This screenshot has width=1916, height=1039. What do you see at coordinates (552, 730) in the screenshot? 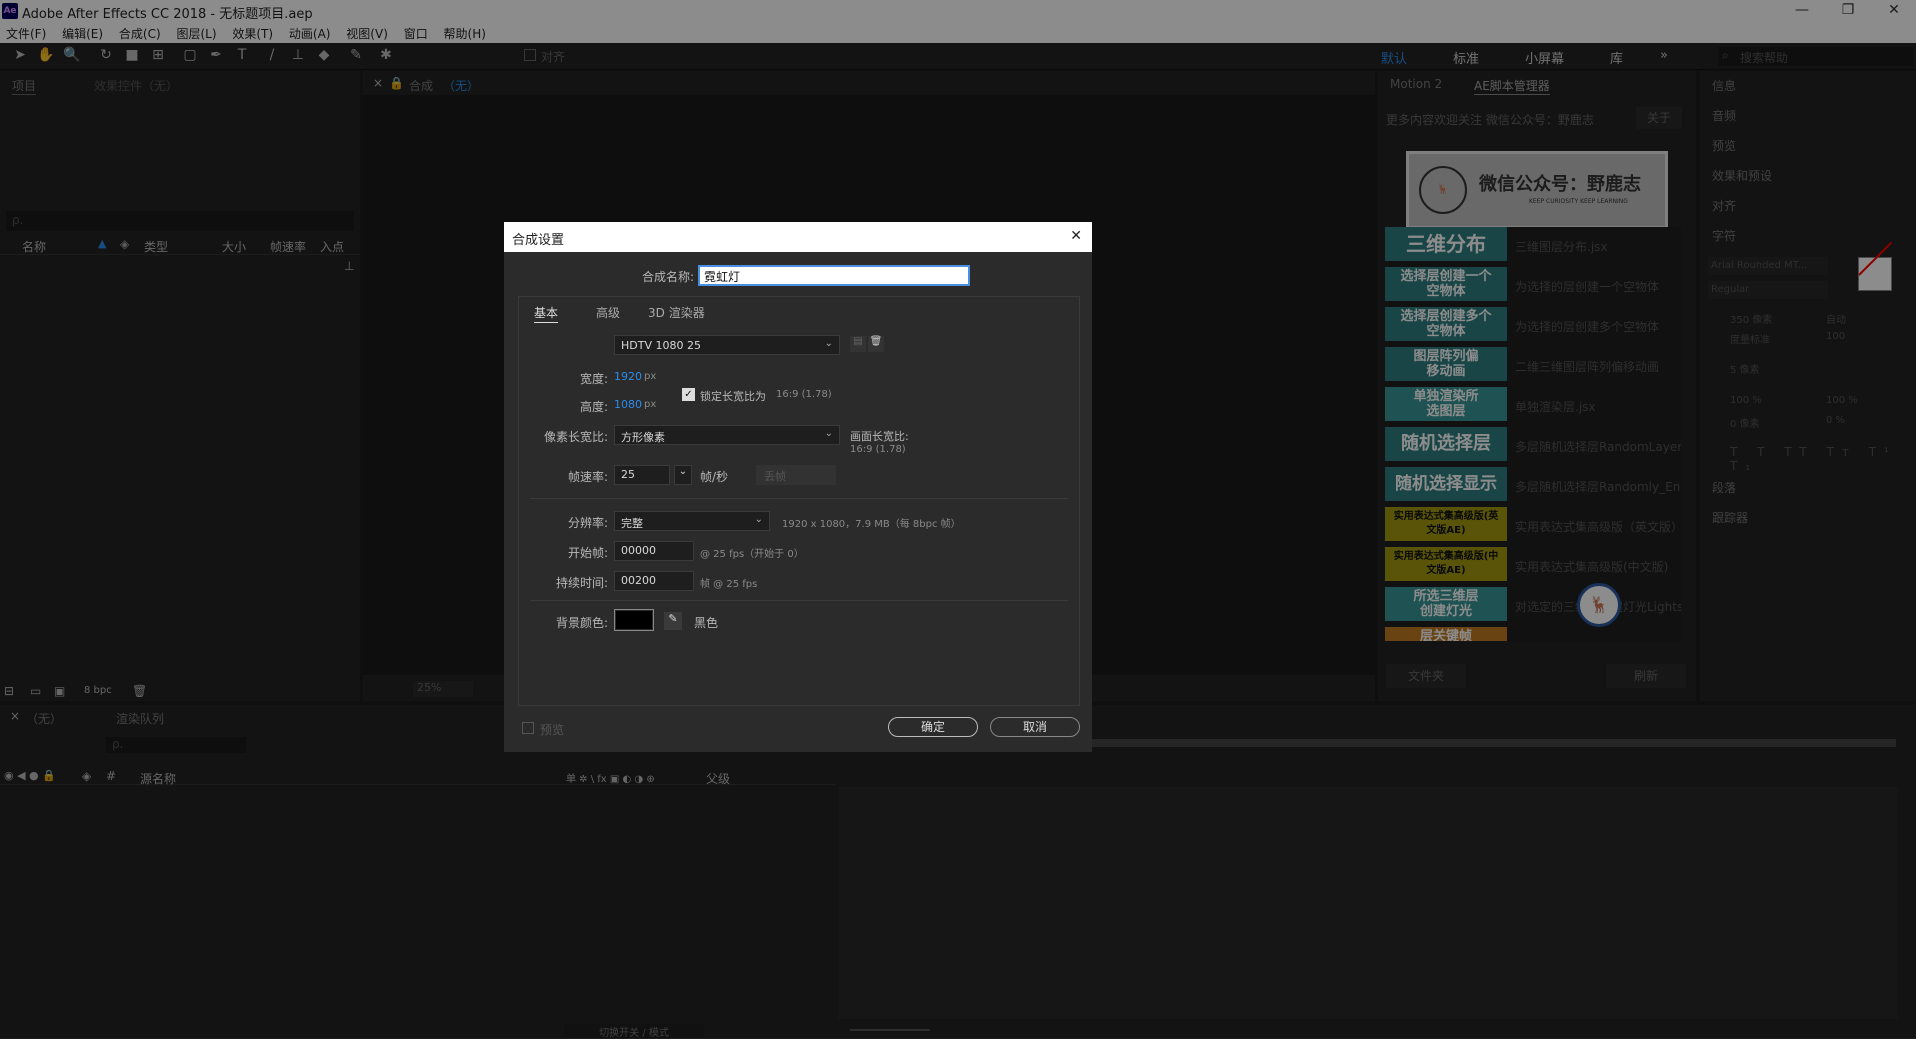
I see `preview-label: 预览` at bounding box center [552, 730].